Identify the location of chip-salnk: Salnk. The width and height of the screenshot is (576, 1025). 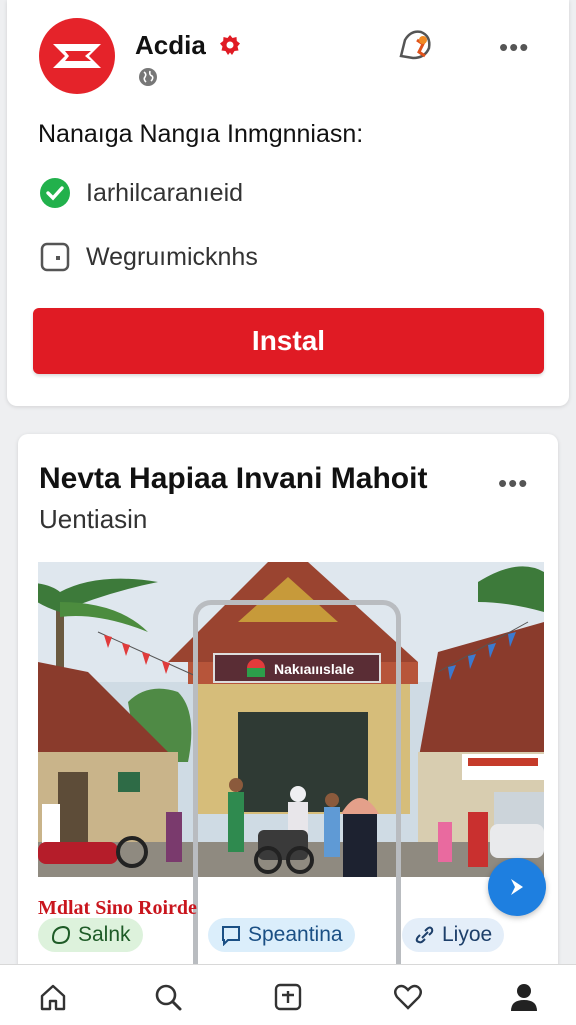
(90, 935).